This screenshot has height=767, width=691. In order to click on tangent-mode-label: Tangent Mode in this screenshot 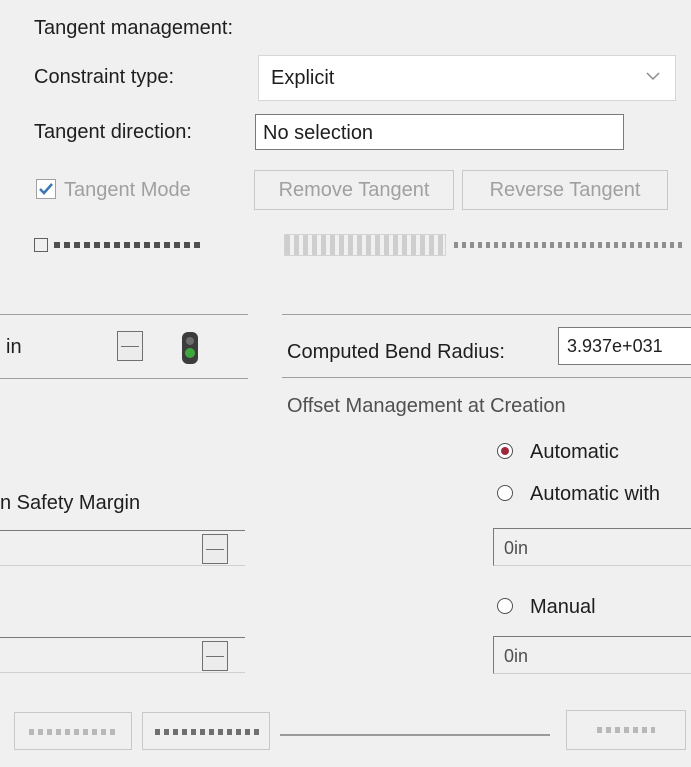, I will do `click(127, 190)`.